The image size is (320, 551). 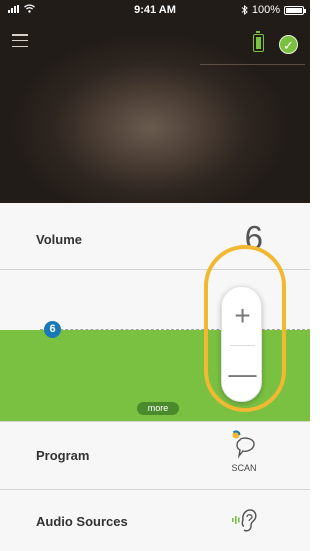 What do you see at coordinates (244, 468) in the screenshot?
I see `scan-label: SCAN` at bounding box center [244, 468].